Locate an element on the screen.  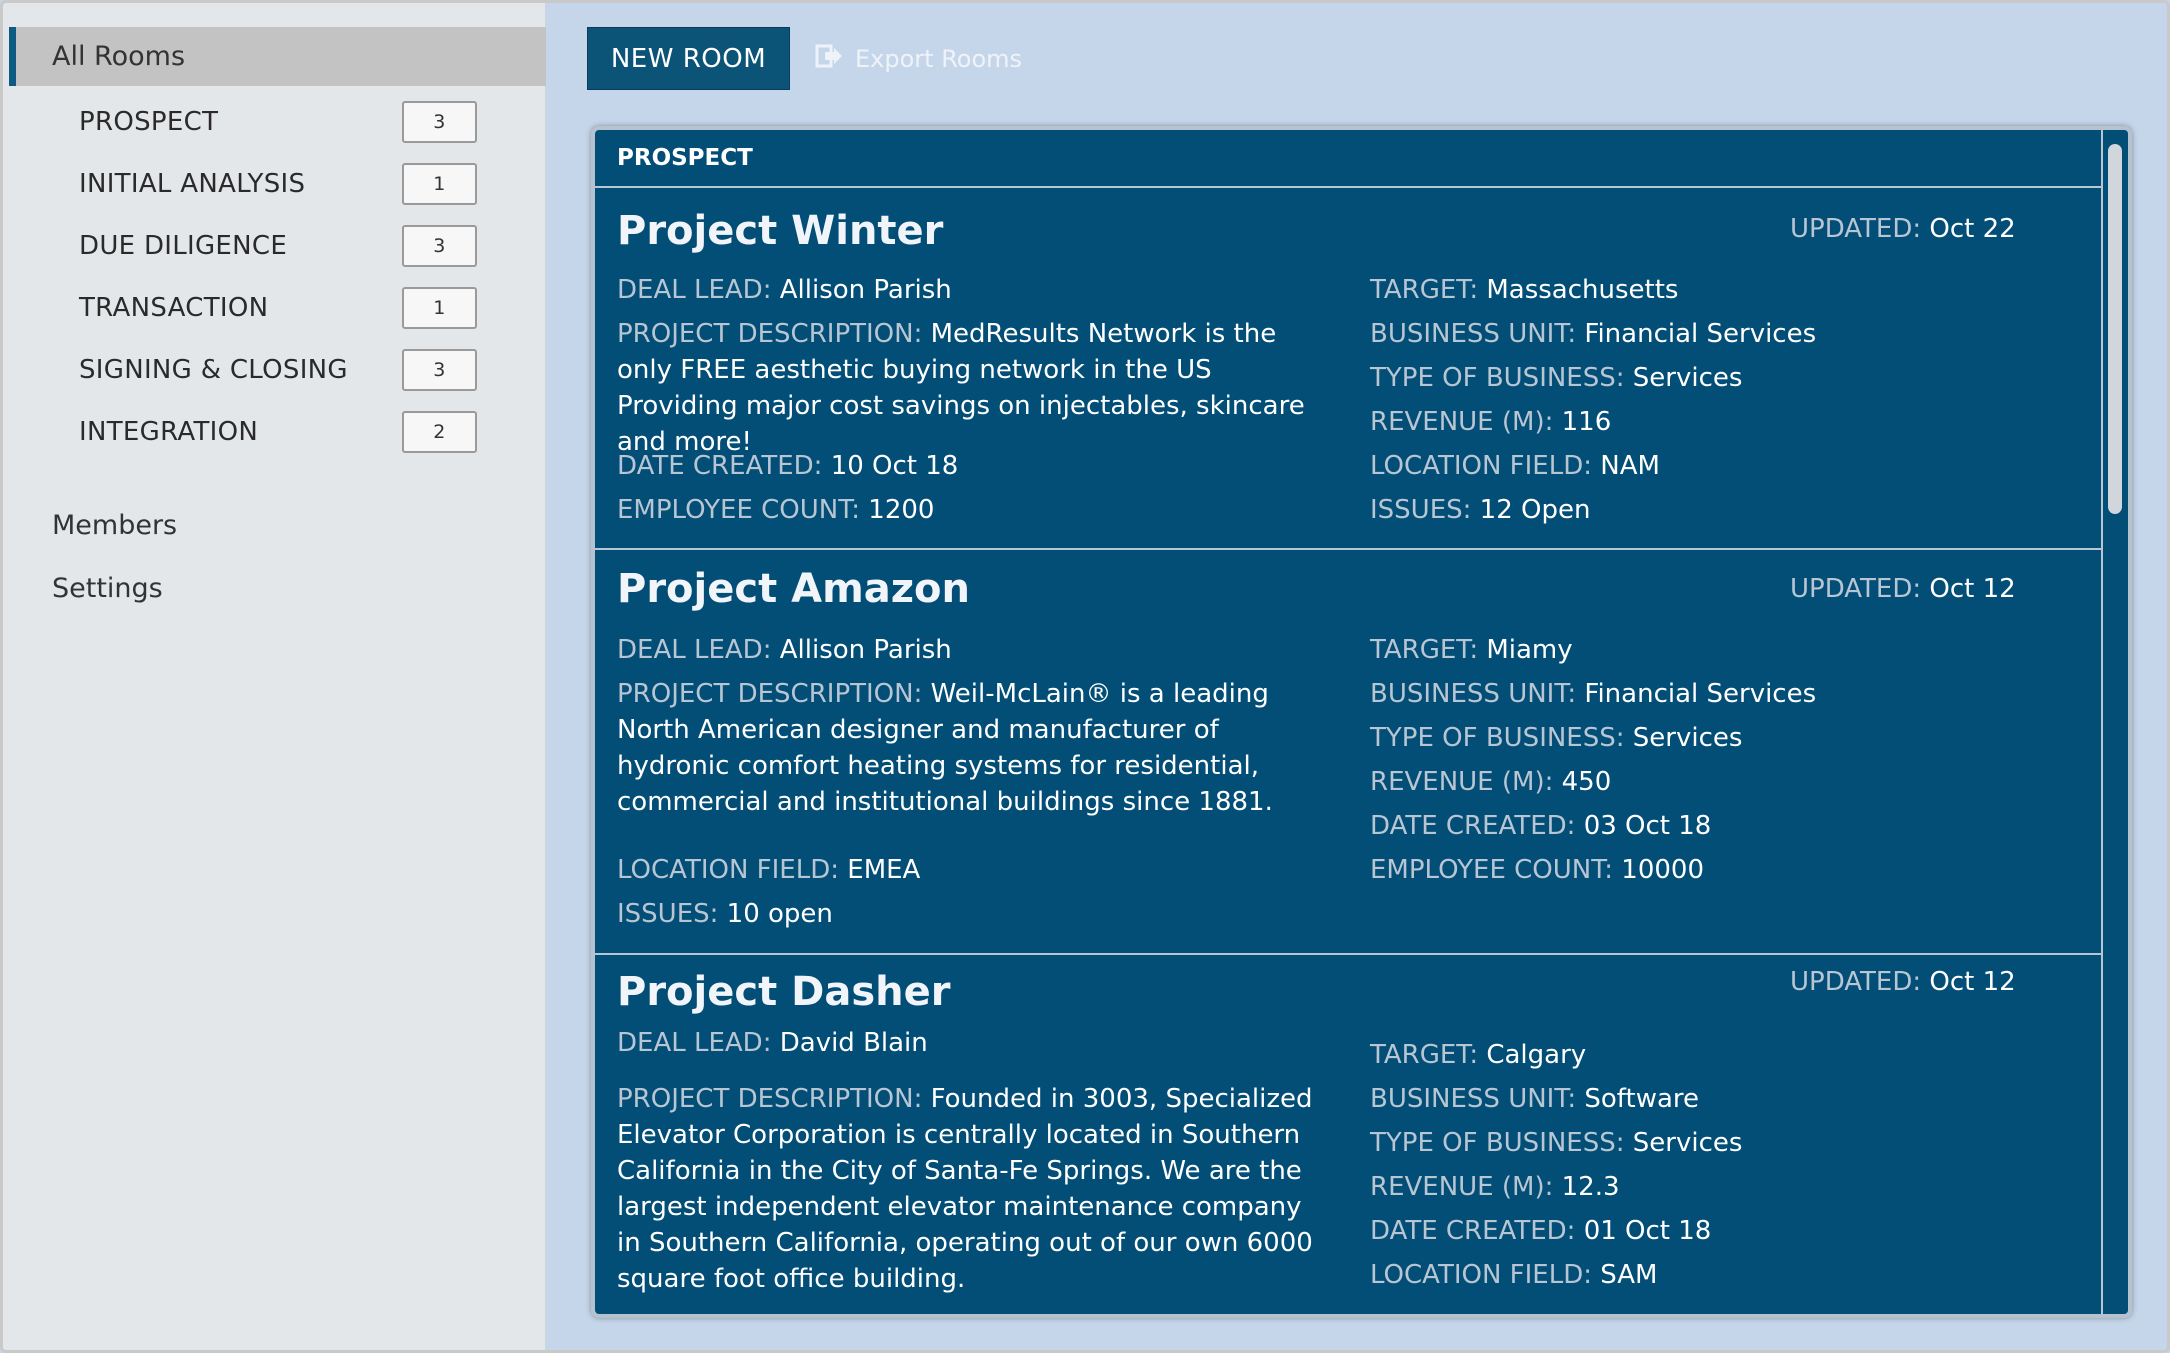
employee-count: EMPLOYEE COUNT: 1200 is located at coordinates (776, 510).